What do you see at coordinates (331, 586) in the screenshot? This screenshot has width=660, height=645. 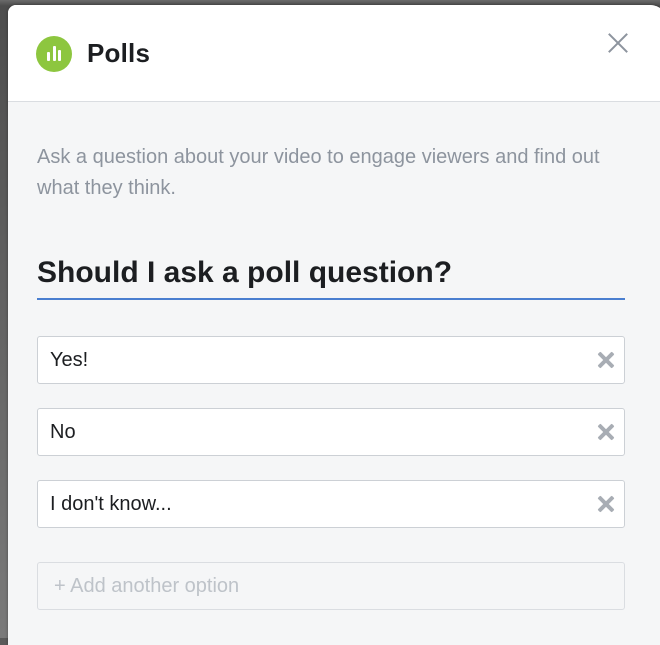 I see `add-option-input: + Add another option` at bounding box center [331, 586].